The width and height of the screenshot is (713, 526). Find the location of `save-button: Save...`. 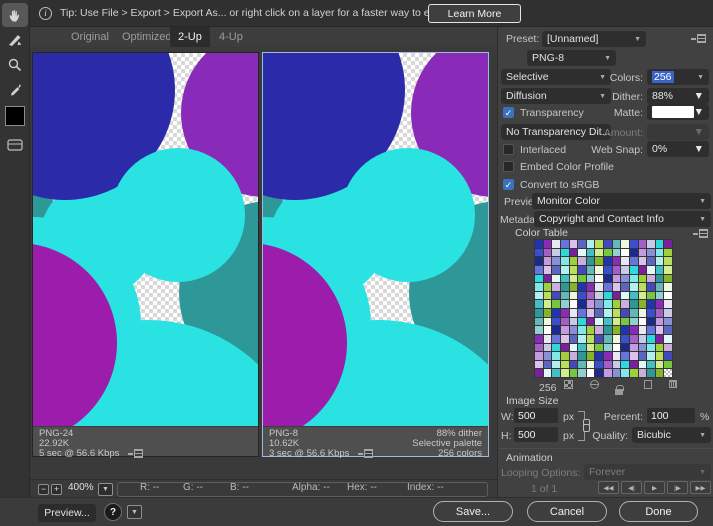

save-button: Save... is located at coordinates (473, 511).